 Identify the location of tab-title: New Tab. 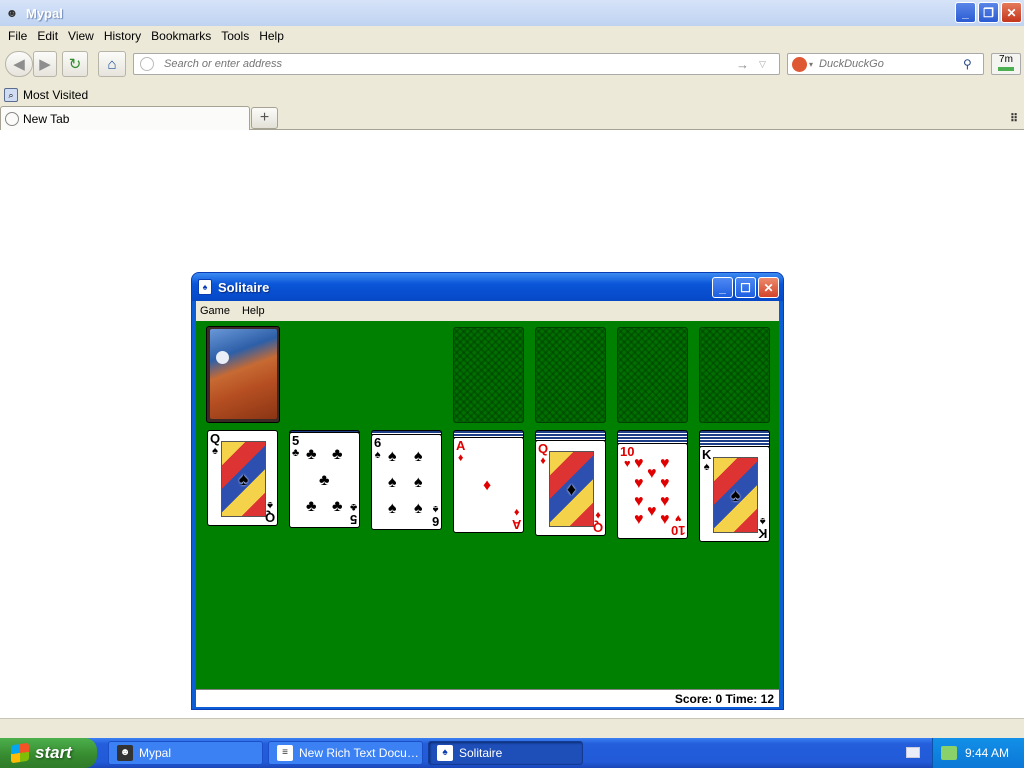
(46, 118).